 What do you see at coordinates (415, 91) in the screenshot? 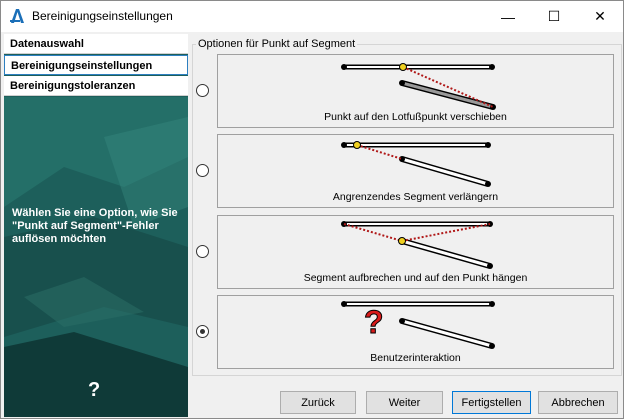
I see `option-panel-move-point: Punkt auf den Lotfußpunkt verschieben` at bounding box center [415, 91].